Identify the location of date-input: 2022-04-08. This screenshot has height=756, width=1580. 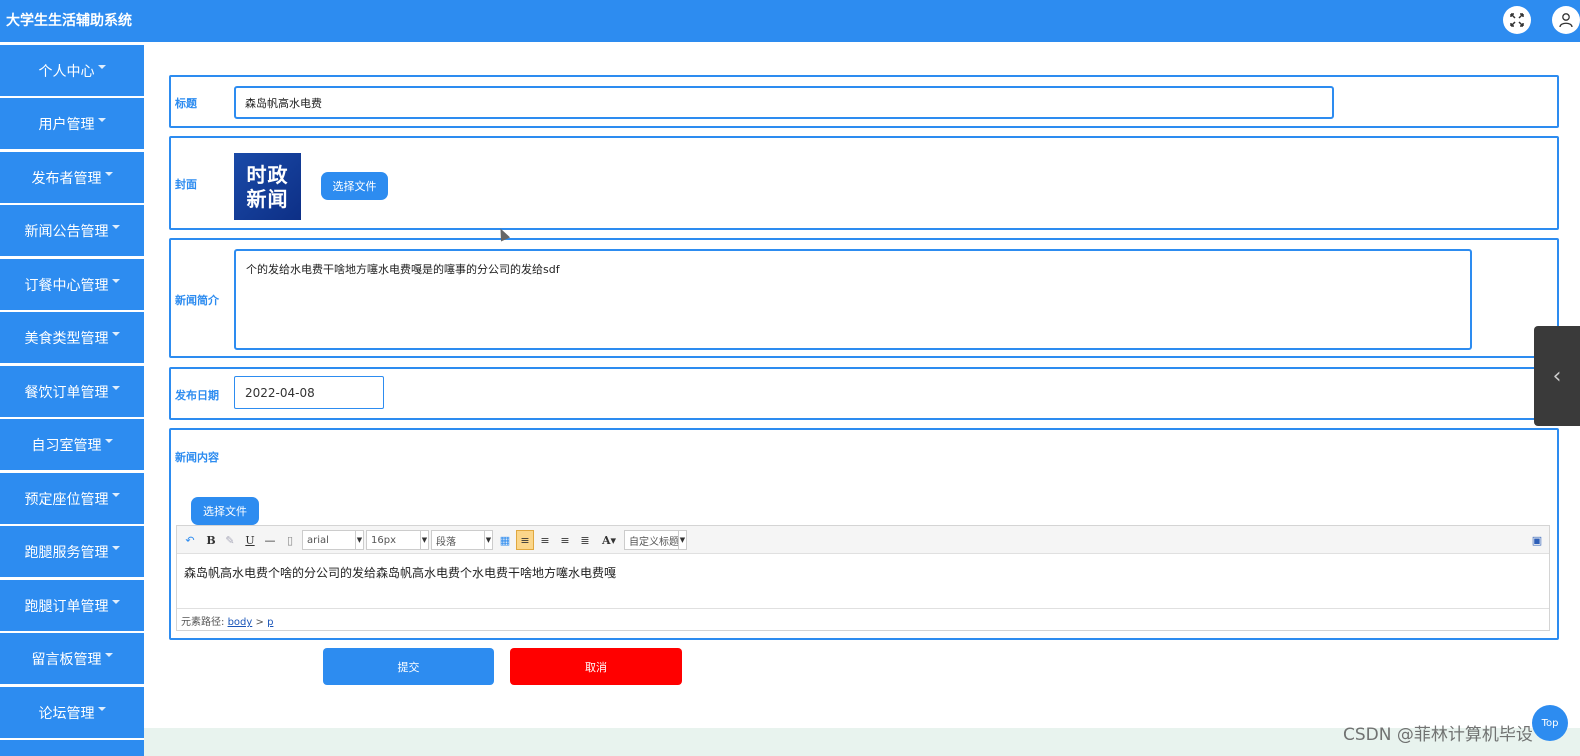
(309, 392).